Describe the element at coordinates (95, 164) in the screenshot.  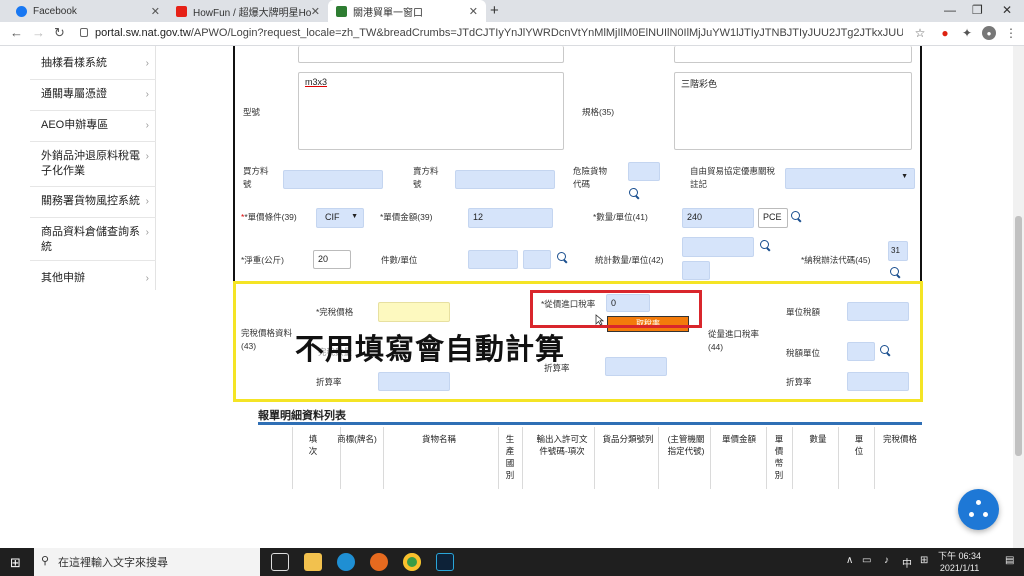
I see `sidebar-item-drawback: 外銷品沖退原料稅電子化作業 ›` at that location.